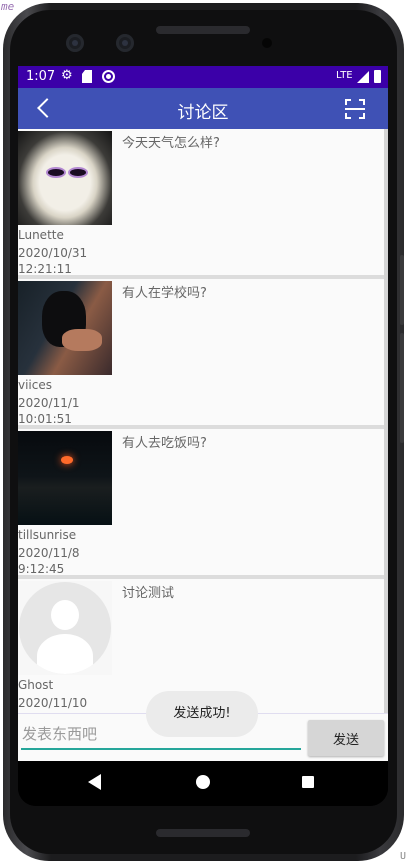 This screenshot has height=864, width=407. What do you see at coordinates (49, 561) in the screenshot?
I see `post-datetime: 2020/11/8 9:12:45` at bounding box center [49, 561].